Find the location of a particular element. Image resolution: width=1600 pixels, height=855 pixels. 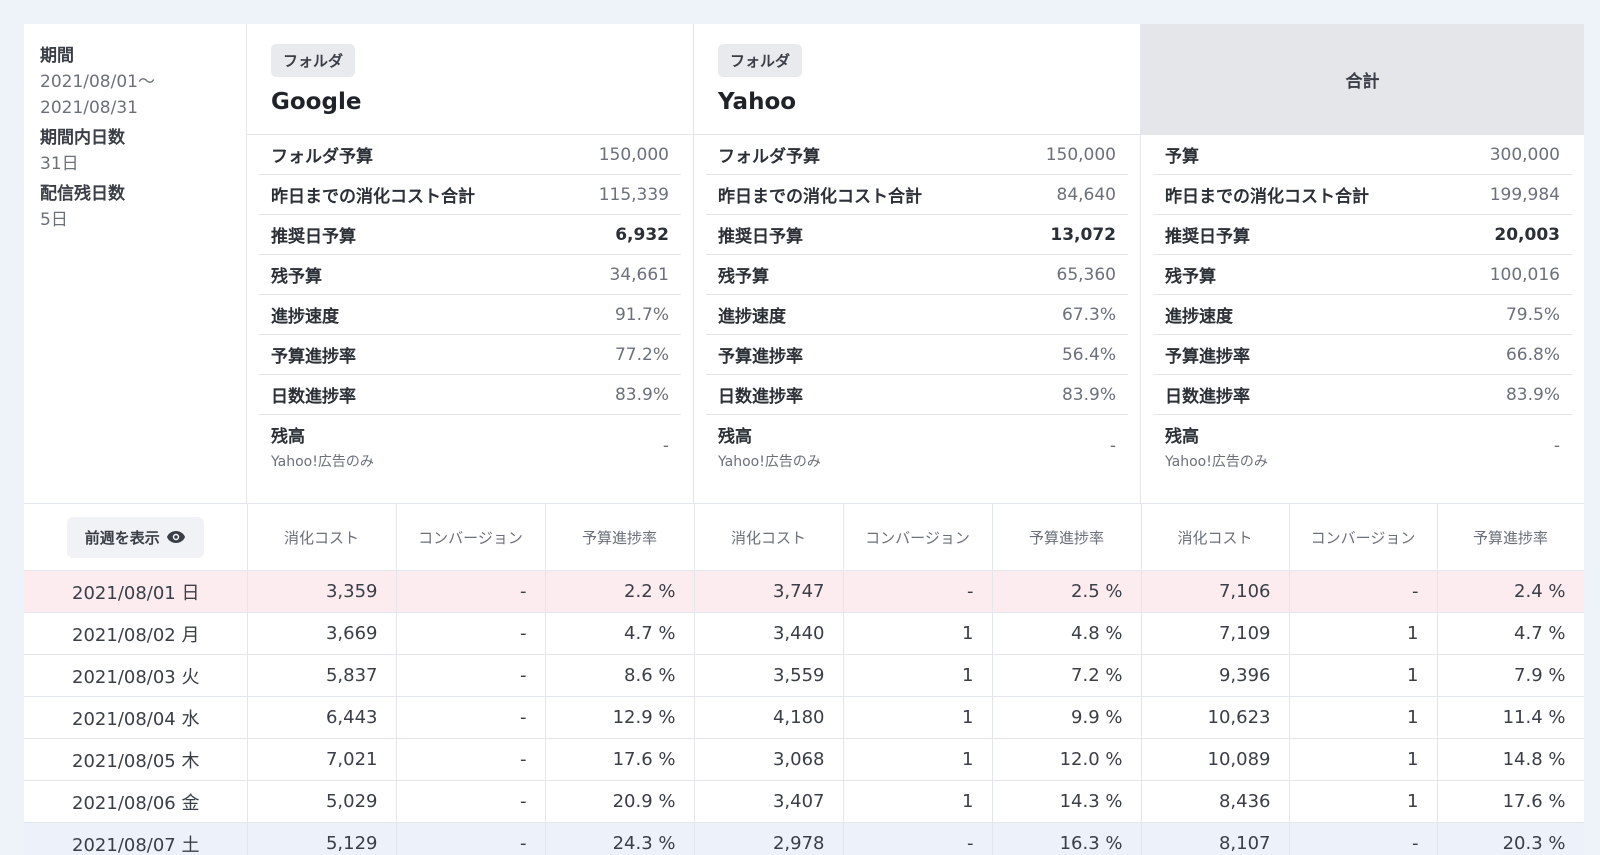

metric-row: 昨日までの消化コスト合計 115,339 is located at coordinates (470, 195).